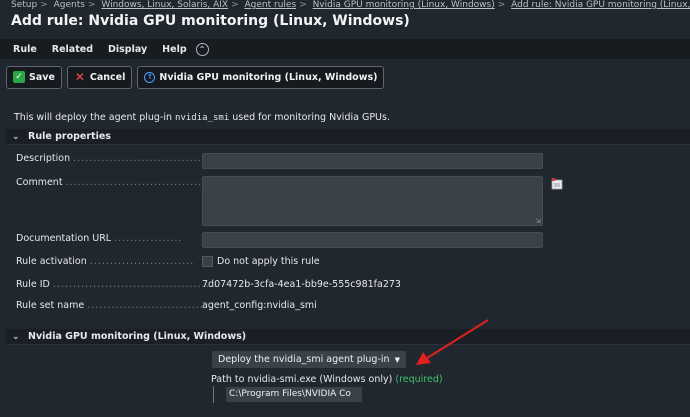 The width and height of the screenshot is (690, 417). Describe the element at coordinates (69, 5) in the screenshot. I see `breadcrumb-agents: Agents` at that location.